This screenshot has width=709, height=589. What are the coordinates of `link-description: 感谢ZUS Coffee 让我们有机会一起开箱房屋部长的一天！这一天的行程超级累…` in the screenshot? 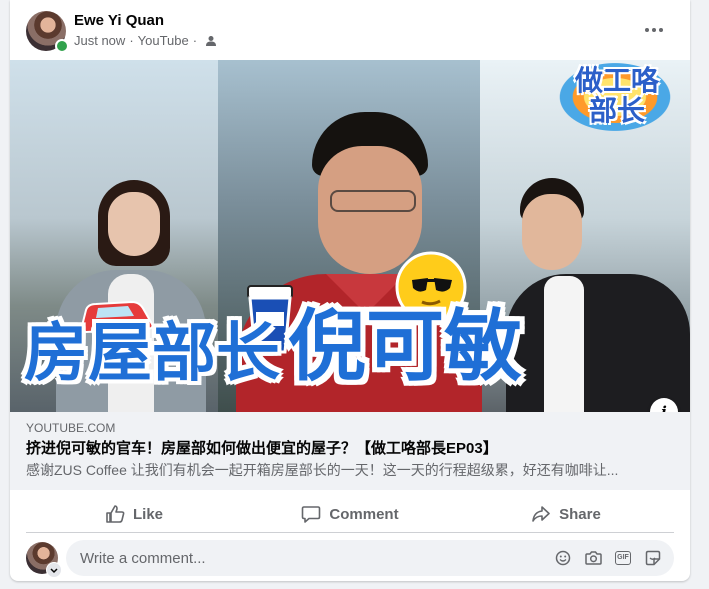 It's located at (322, 470).